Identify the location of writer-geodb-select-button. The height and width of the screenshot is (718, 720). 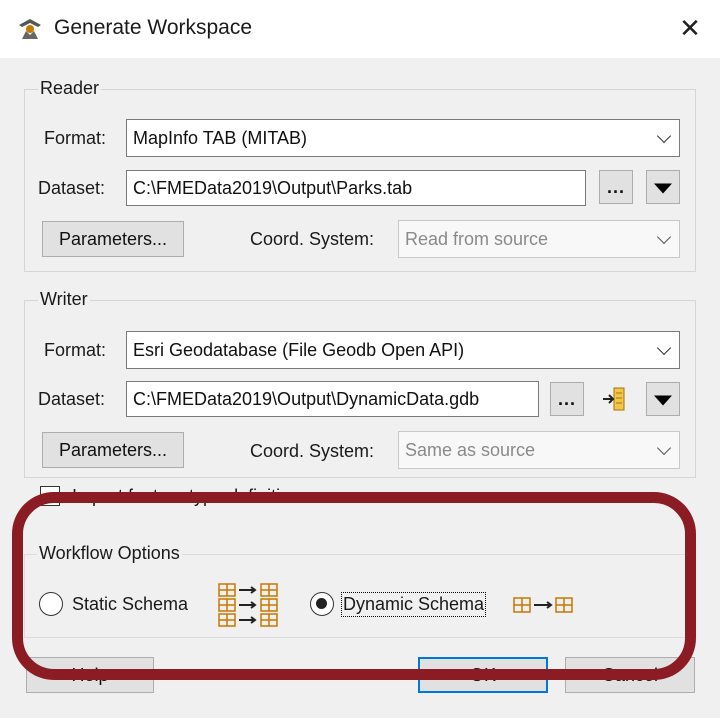
(615, 399).